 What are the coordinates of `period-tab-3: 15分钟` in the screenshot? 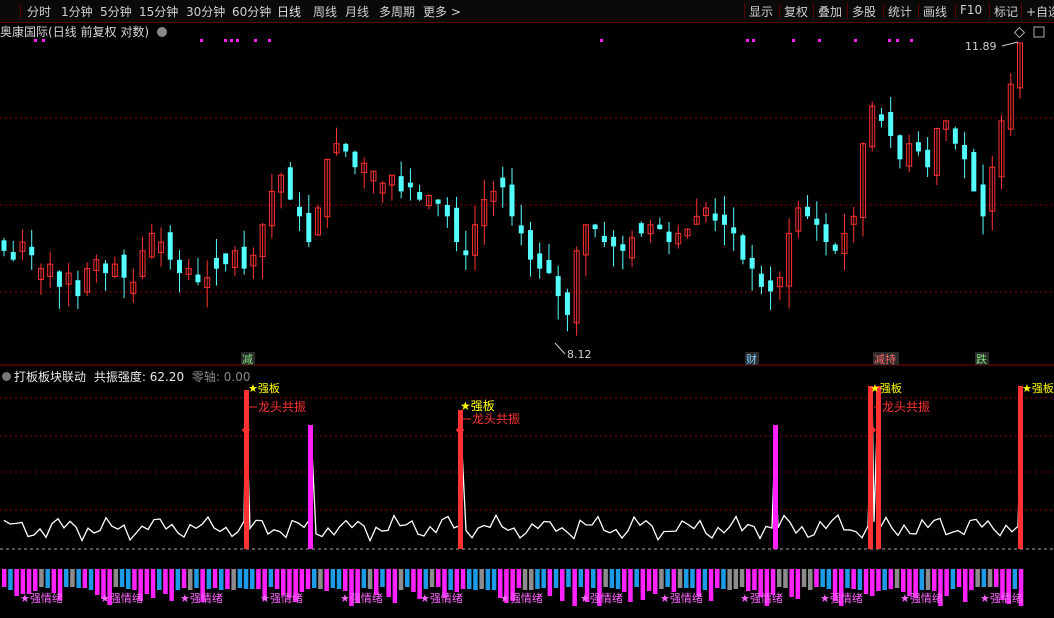 It's located at (158, 11).